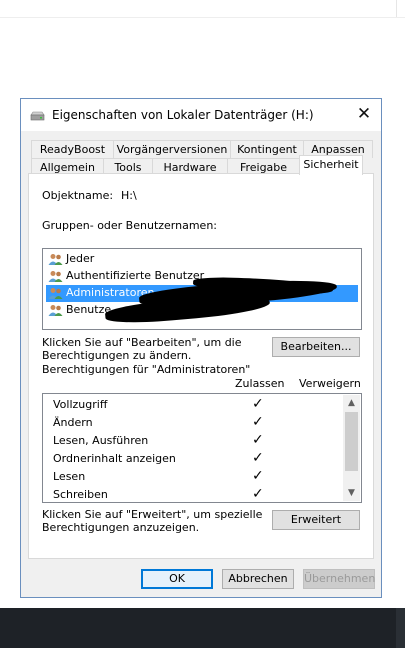 This screenshot has height=648, width=405. What do you see at coordinates (202, 259) in the screenshot?
I see `list-item-jeder: Jeder` at bounding box center [202, 259].